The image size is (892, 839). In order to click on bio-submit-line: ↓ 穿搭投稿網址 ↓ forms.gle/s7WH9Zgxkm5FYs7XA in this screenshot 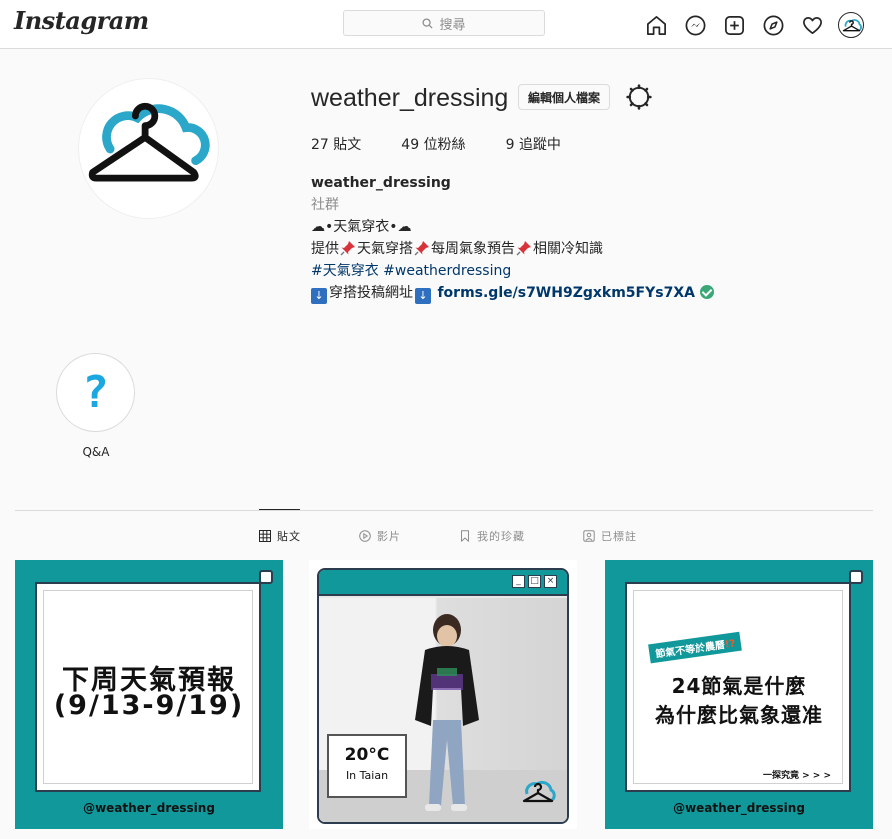, I will do `click(512, 293)`.